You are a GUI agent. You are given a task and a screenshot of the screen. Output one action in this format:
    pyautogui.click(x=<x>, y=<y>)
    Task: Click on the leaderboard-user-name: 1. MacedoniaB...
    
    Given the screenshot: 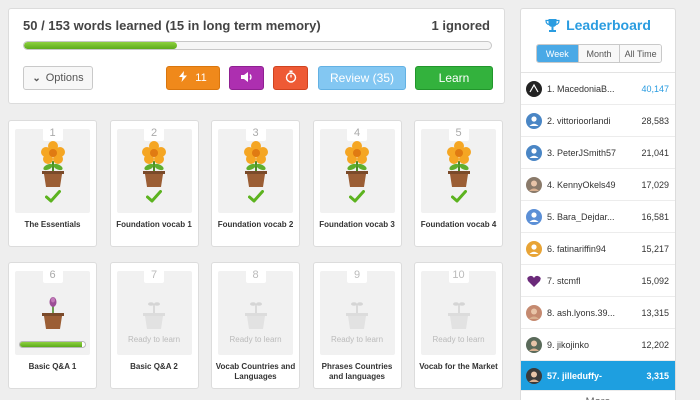 What is the action you would take?
    pyautogui.click(x=581, y=88)
    